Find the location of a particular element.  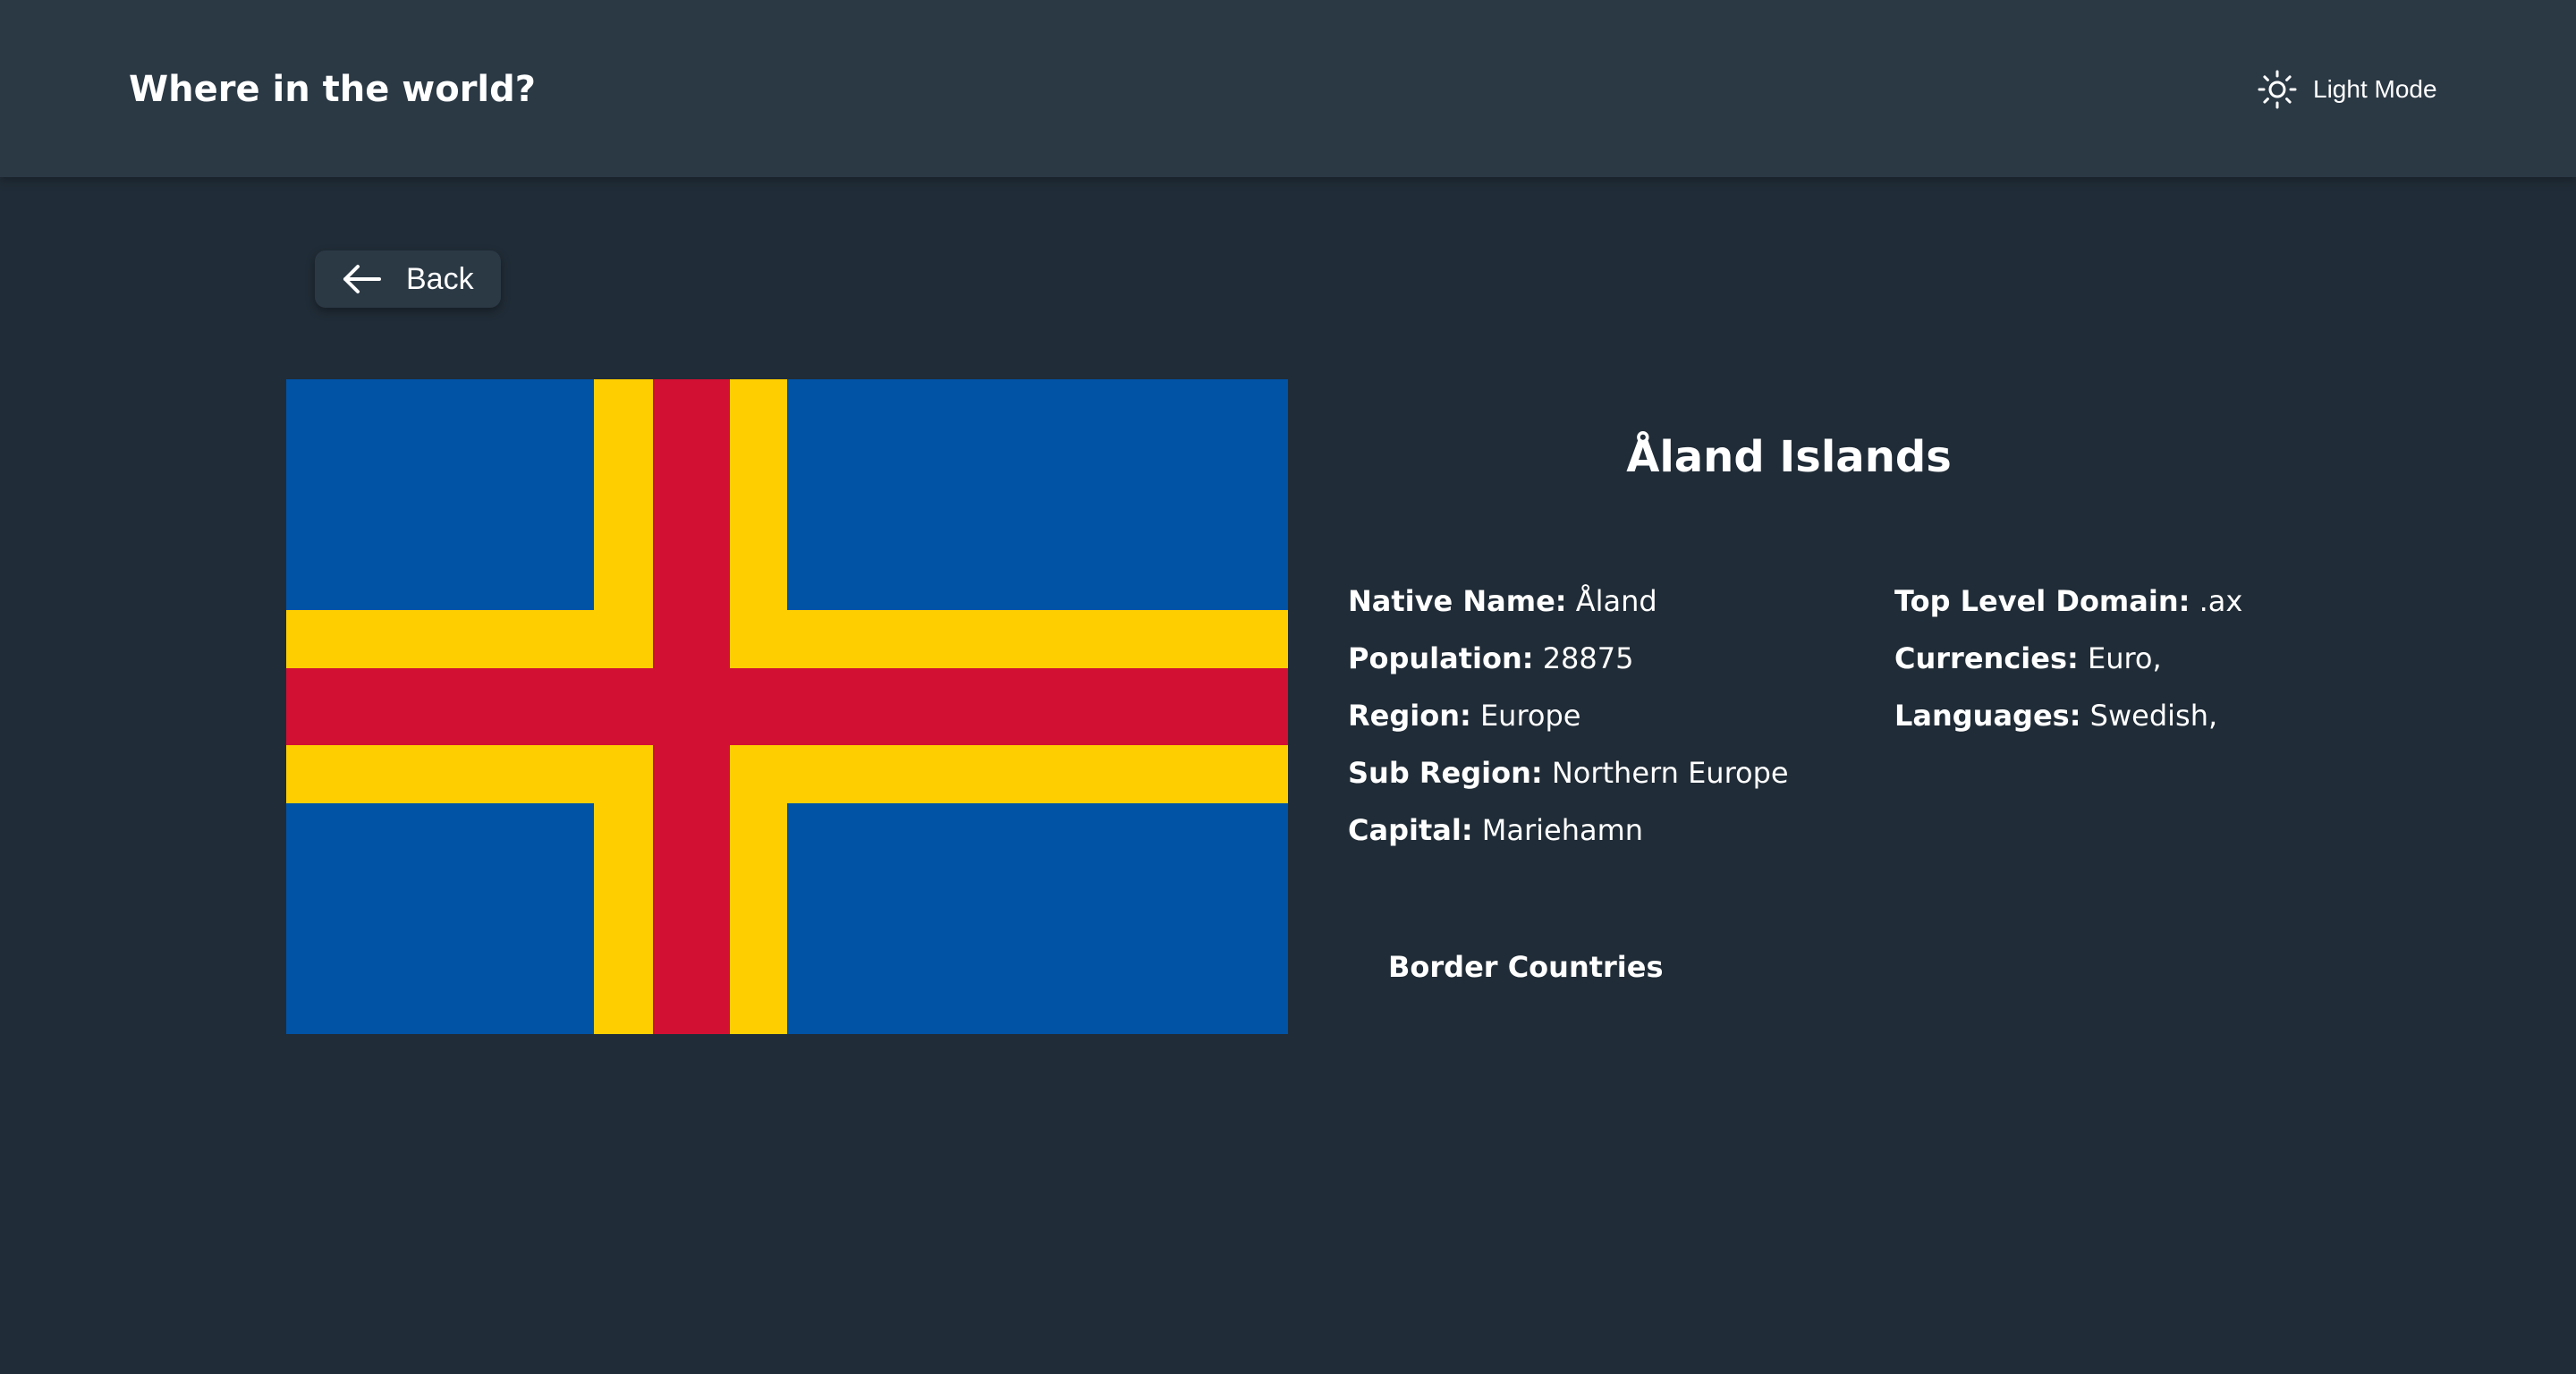

detail-label: Top Level Domain: is located at coordinates (2042, 601).